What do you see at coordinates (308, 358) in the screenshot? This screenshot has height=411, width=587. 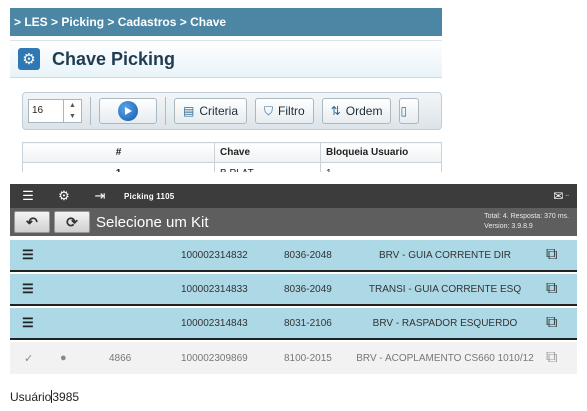 I see `item-ref: 8100-2015` at bounding box center [308, 358].